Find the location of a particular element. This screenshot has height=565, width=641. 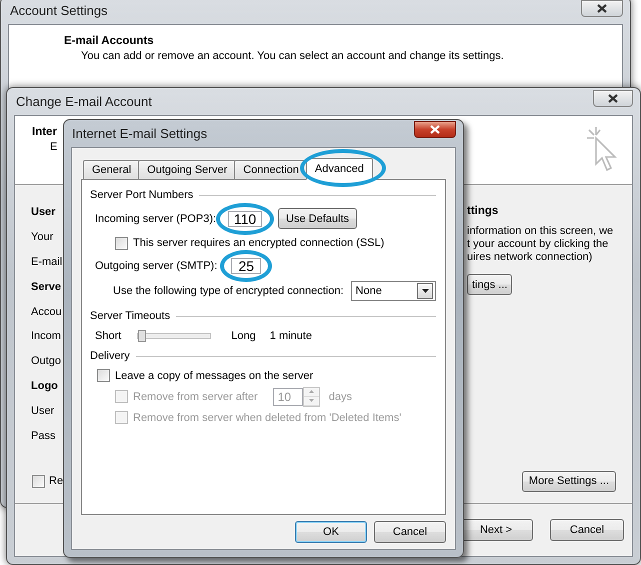

days-label: days is located at coordinates (340, 396).